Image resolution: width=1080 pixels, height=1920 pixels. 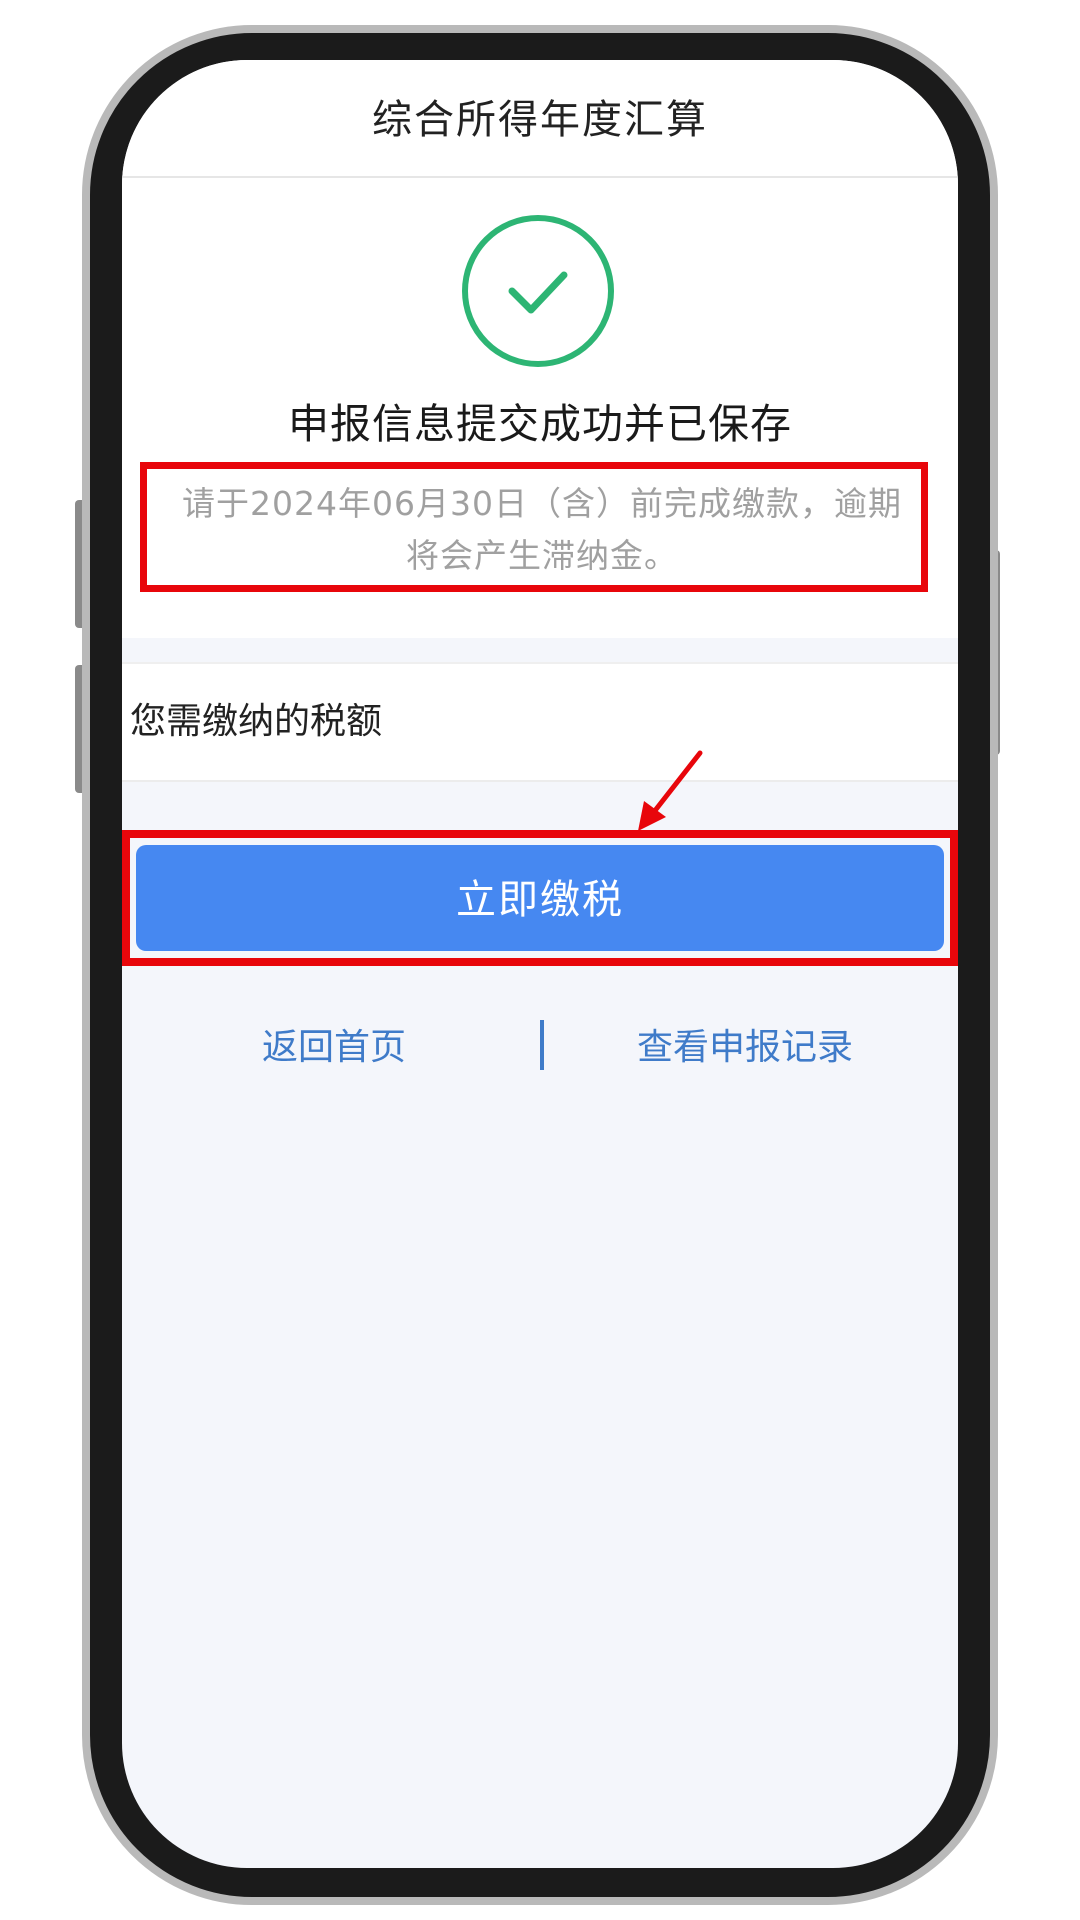 I want to click on check-circle-icon, so click(x=538, y=291).